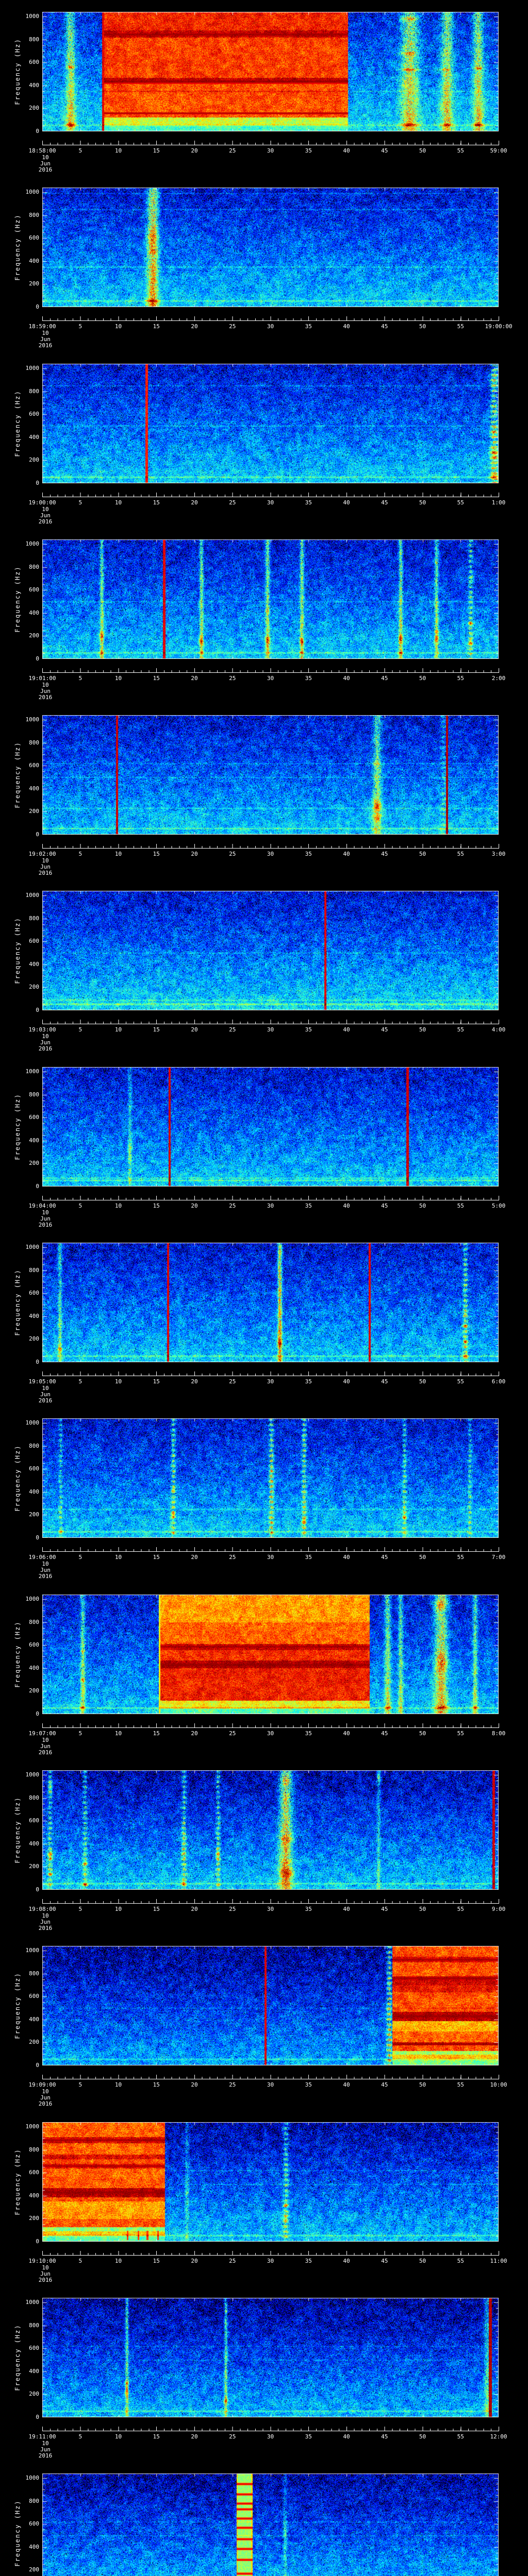  What do you see at coordinates (499, 1557) in the screenshot?
I see `x-axis-end-time: 7:00` at bounding box center [499, 1557].